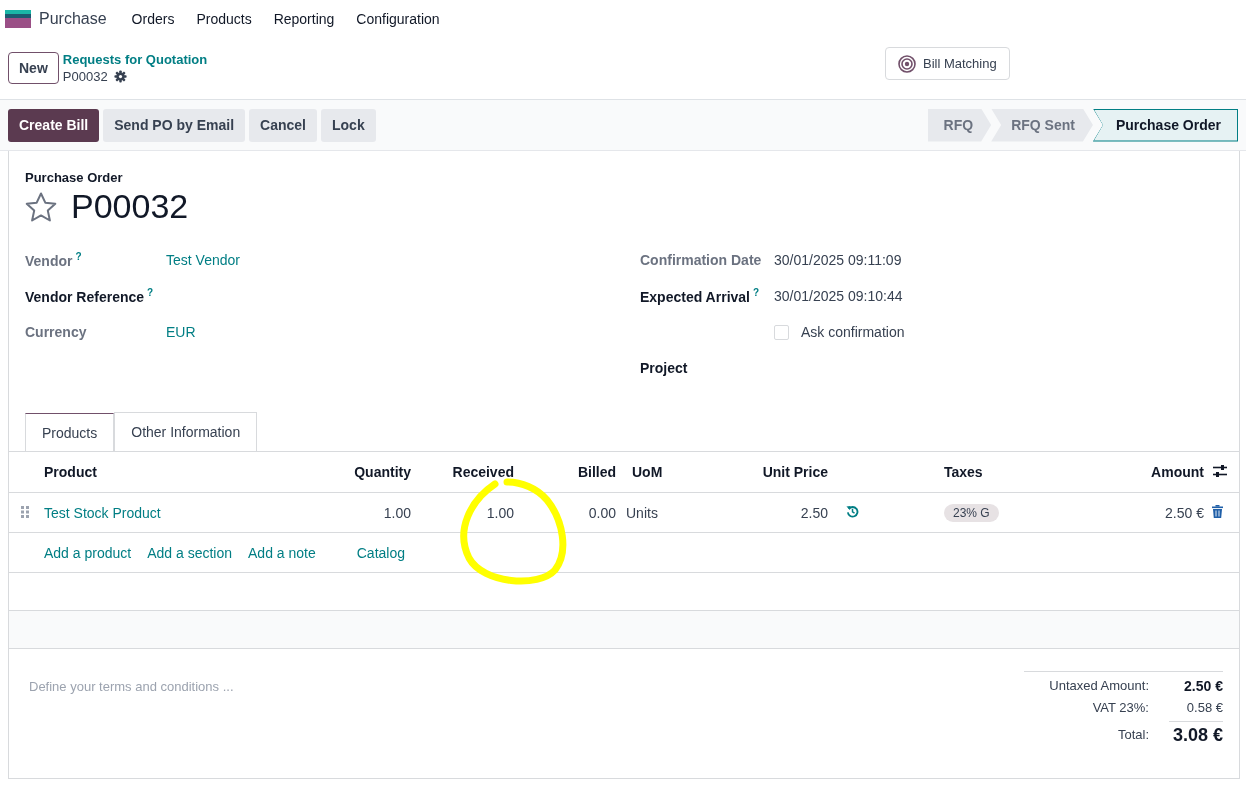 This screenshot has height=785, width=1246. I want to click on total-label: Total:, so click(1132, 735).